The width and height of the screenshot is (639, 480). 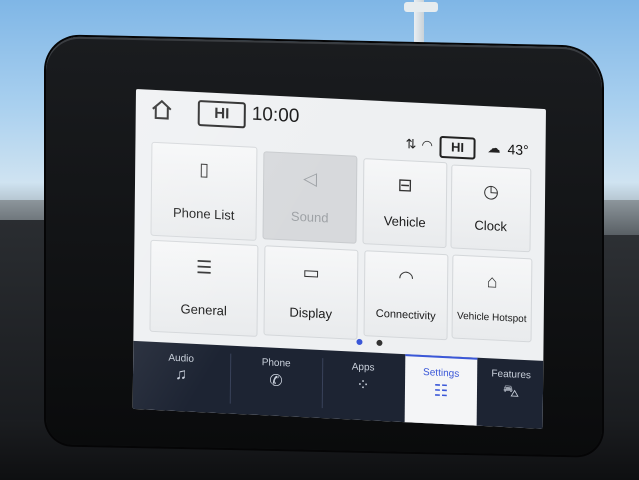 I want to click on display-icon: ▭, so click(x=311, y=272).